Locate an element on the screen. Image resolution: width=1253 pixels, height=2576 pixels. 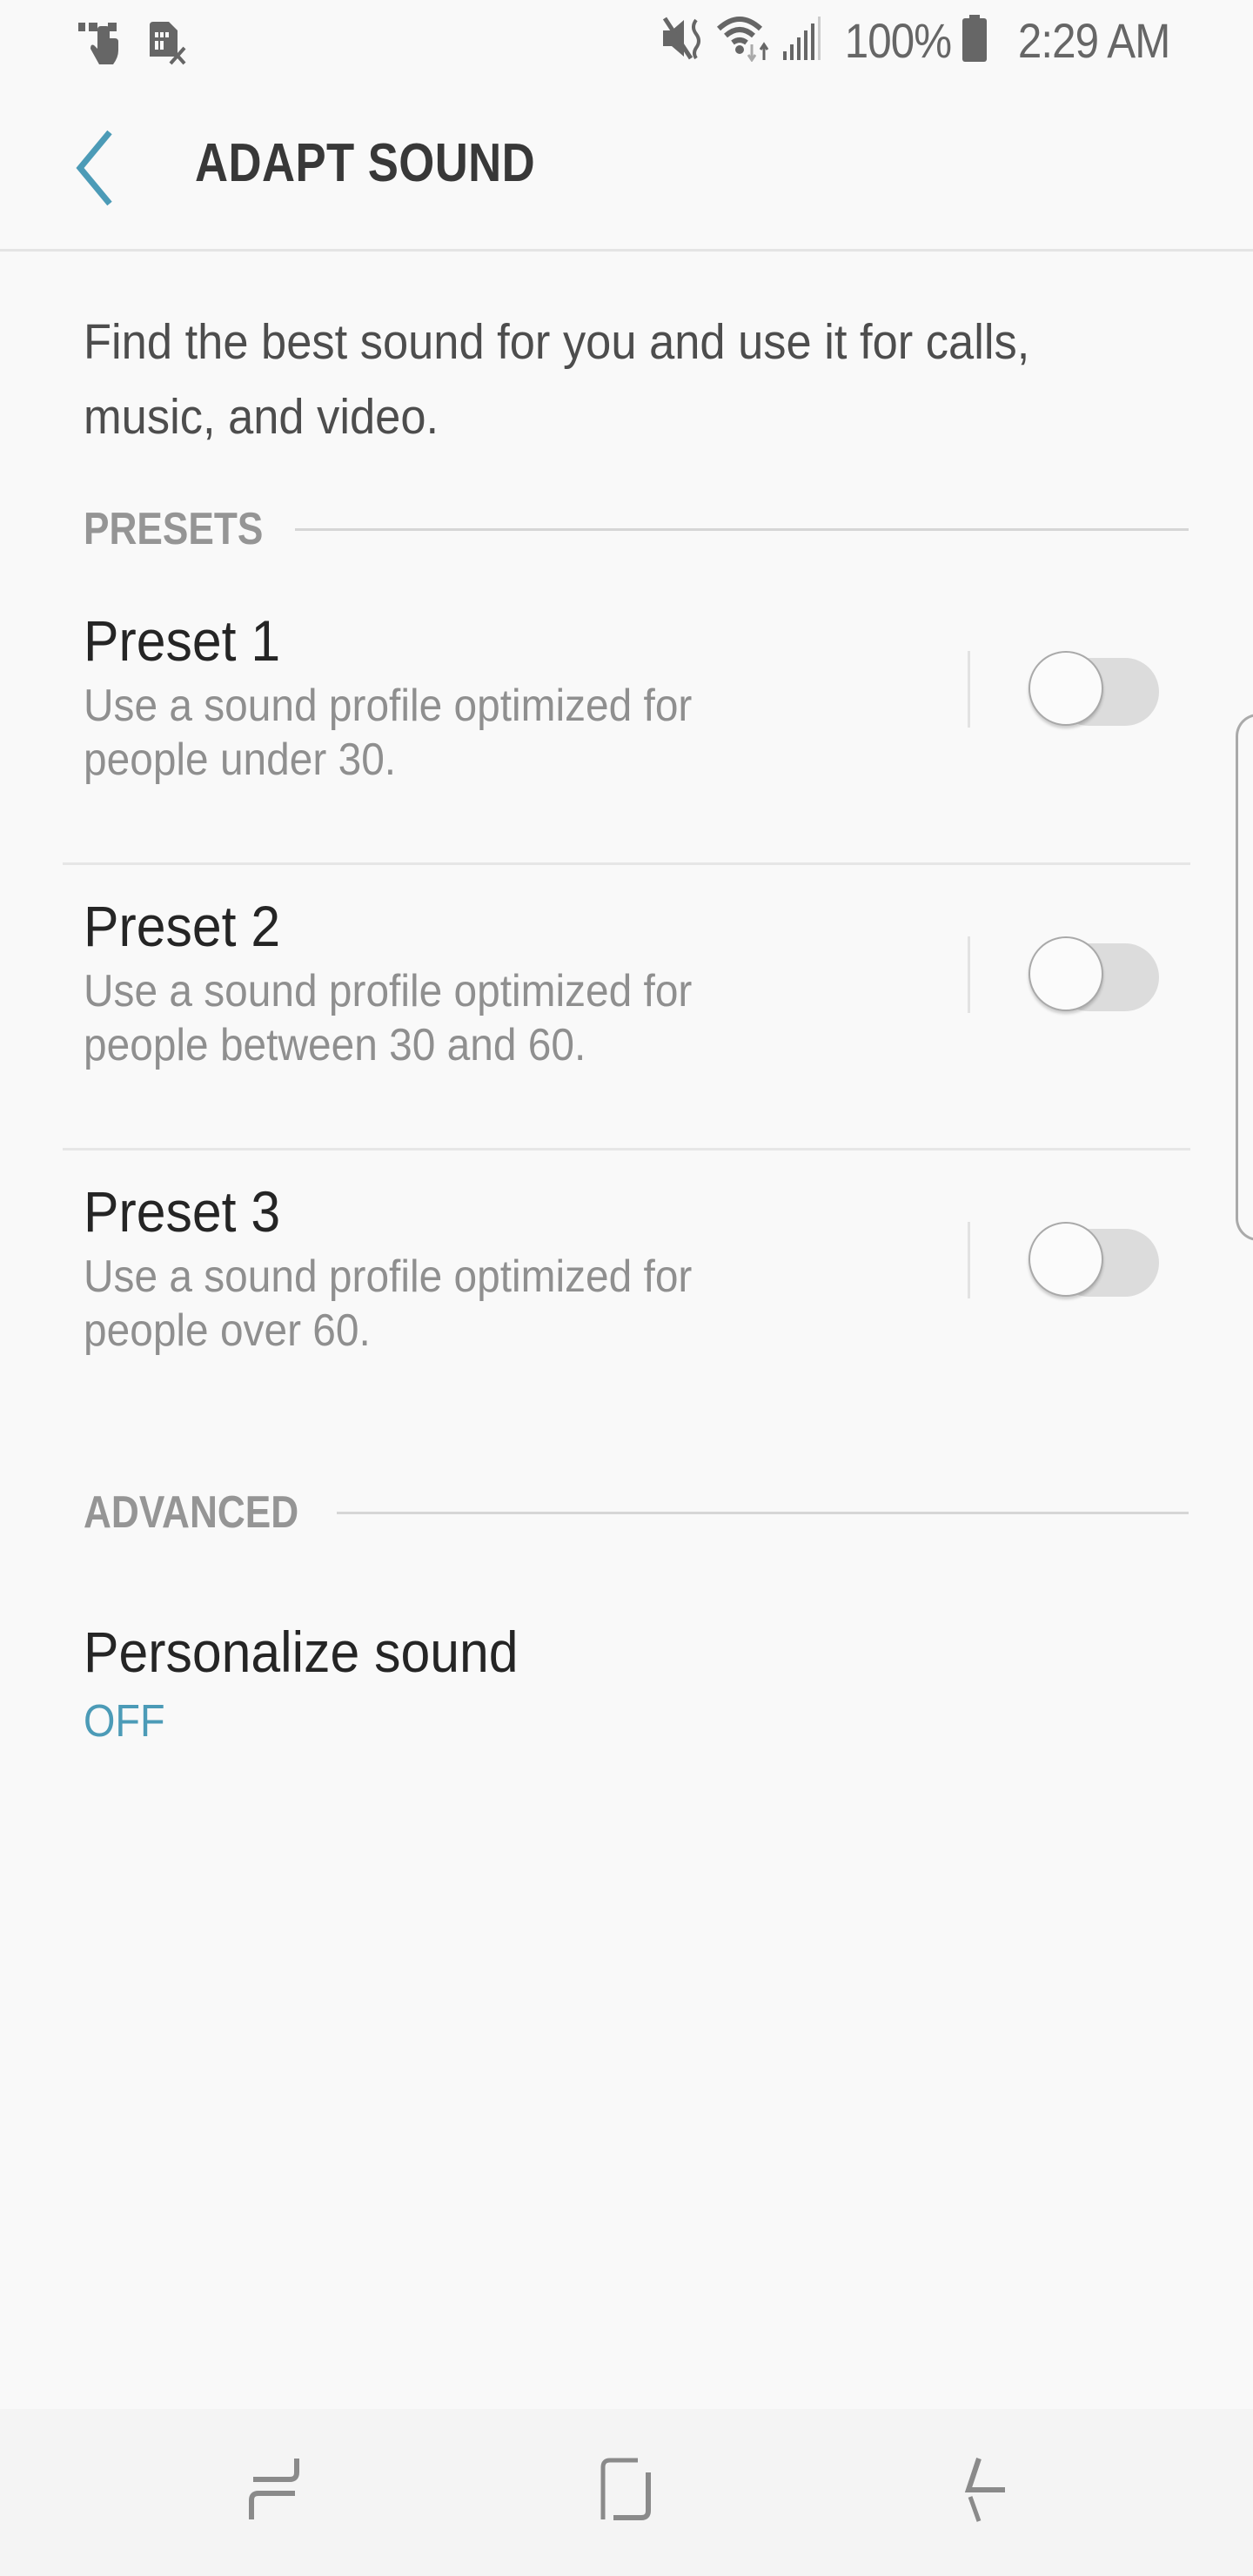
touch-icon is located at coordinates (102, 46).